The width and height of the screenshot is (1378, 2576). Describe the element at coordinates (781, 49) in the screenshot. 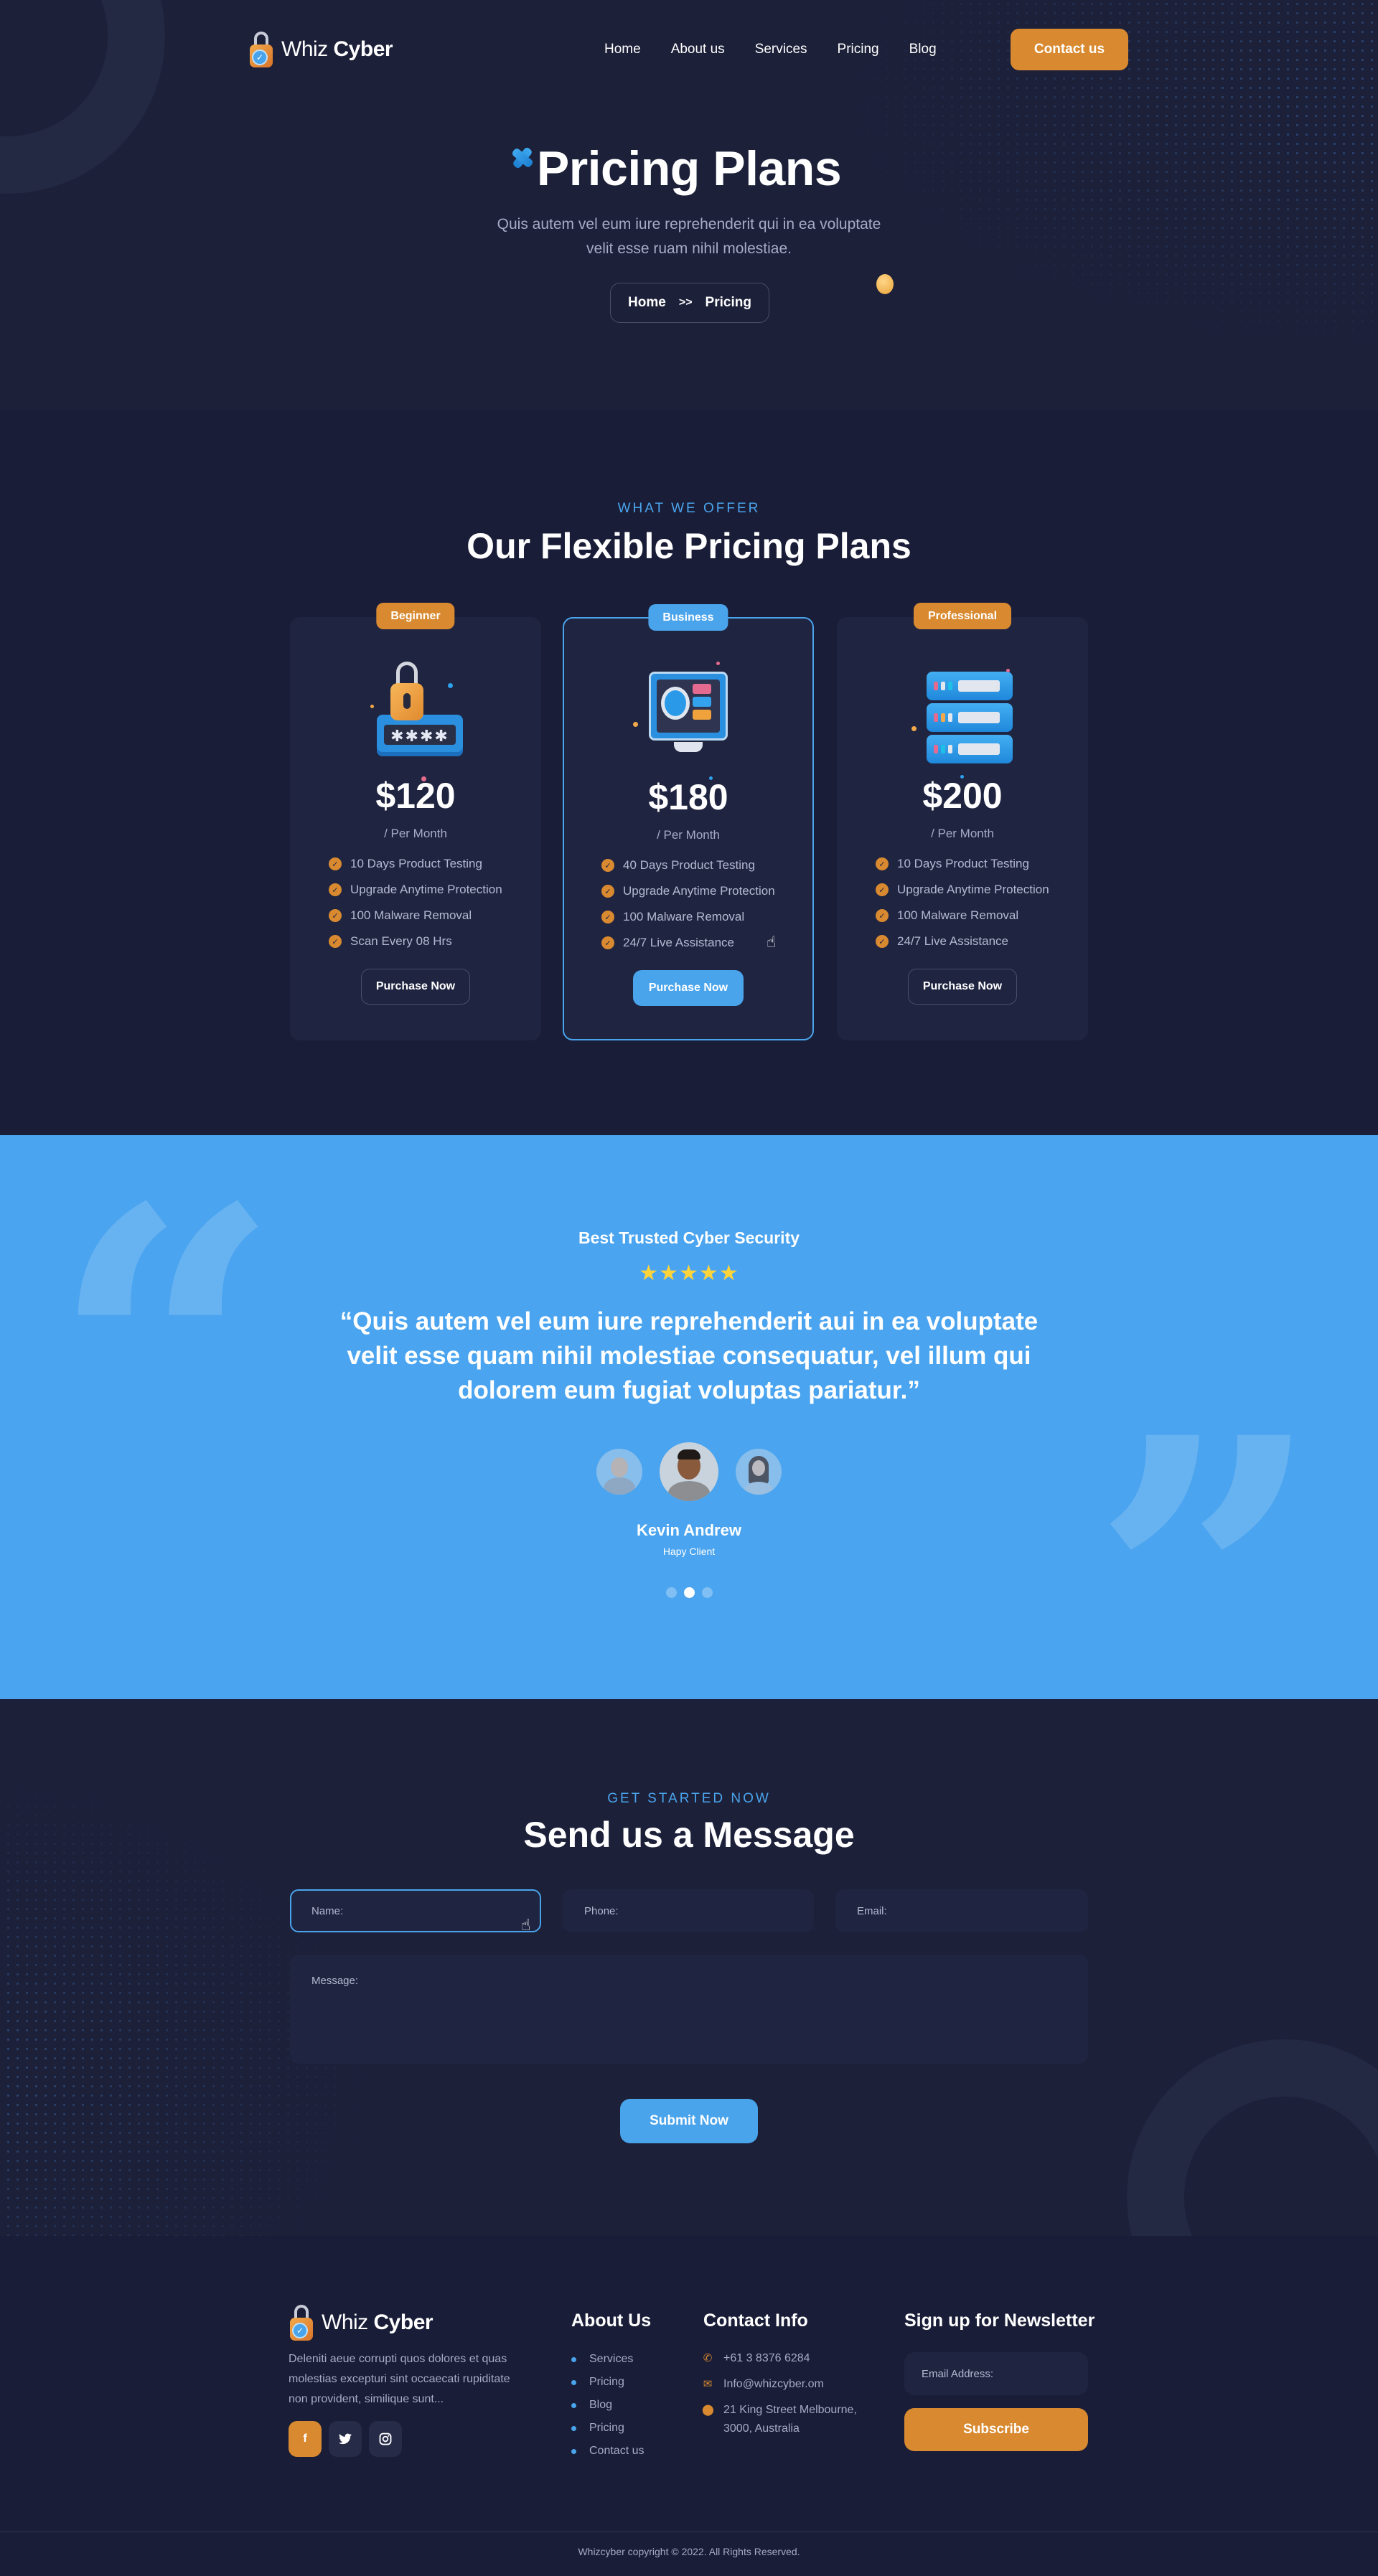

I see `nav-link-services: Services` at that location.